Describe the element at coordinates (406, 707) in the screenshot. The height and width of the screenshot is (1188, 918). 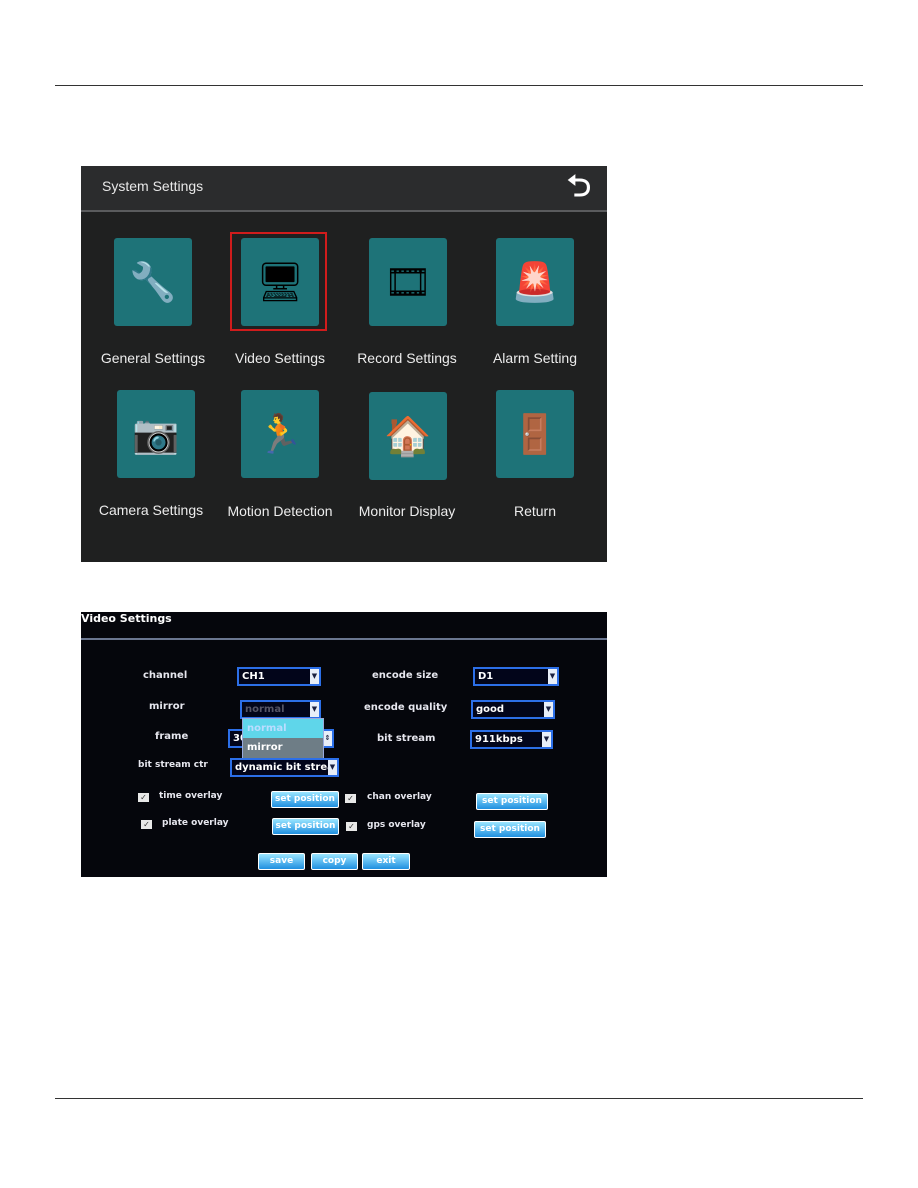
I see `encode-quality-label: encode quality` at that location.